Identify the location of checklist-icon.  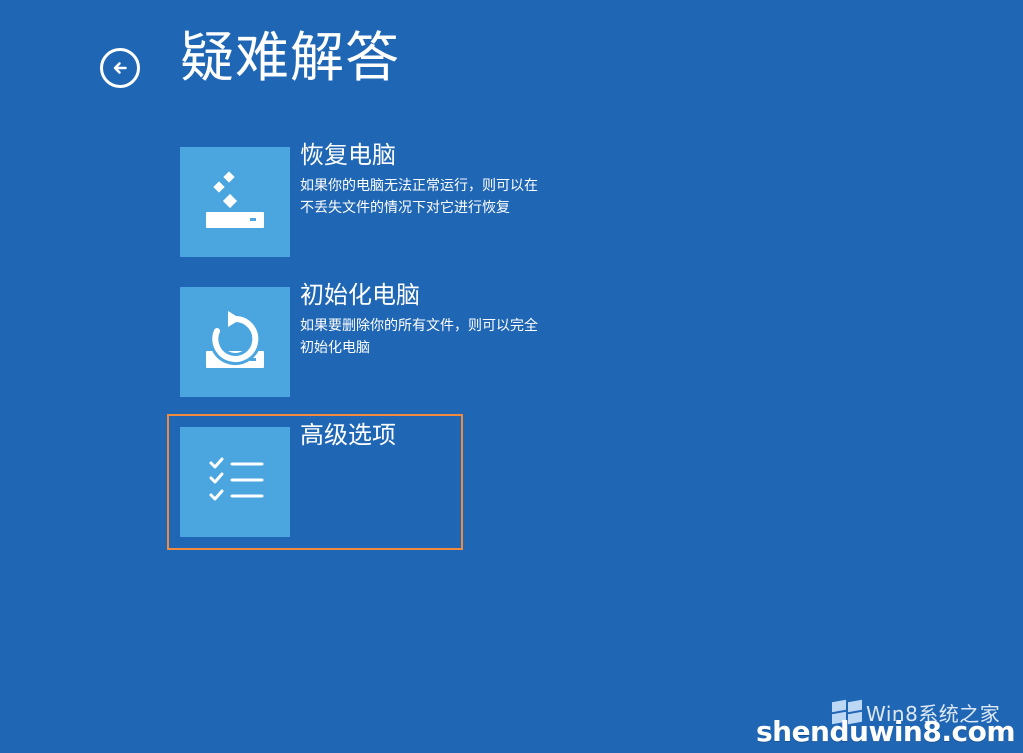
(236, 479).